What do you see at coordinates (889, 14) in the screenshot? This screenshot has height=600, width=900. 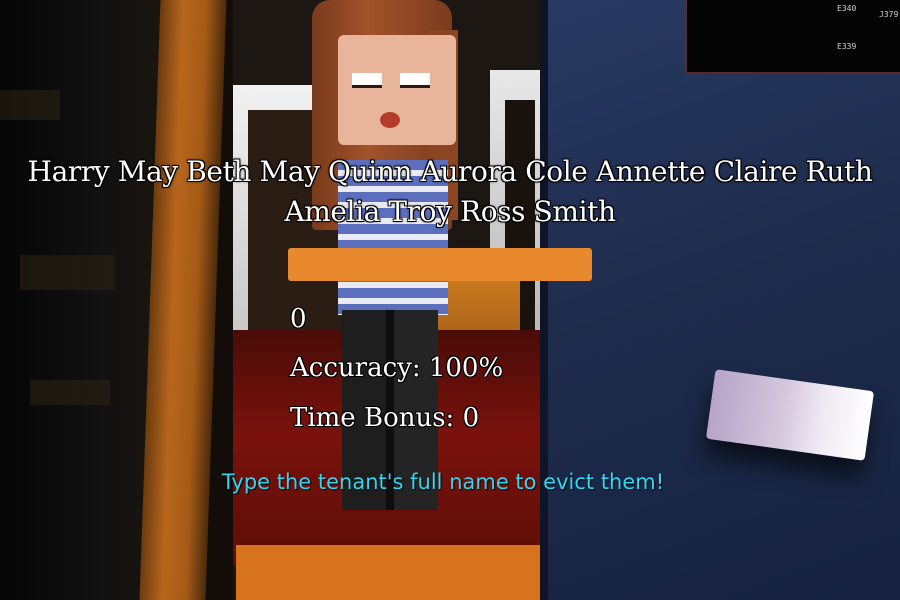 I see `board-label: J379` at bounding box center [889, 14].